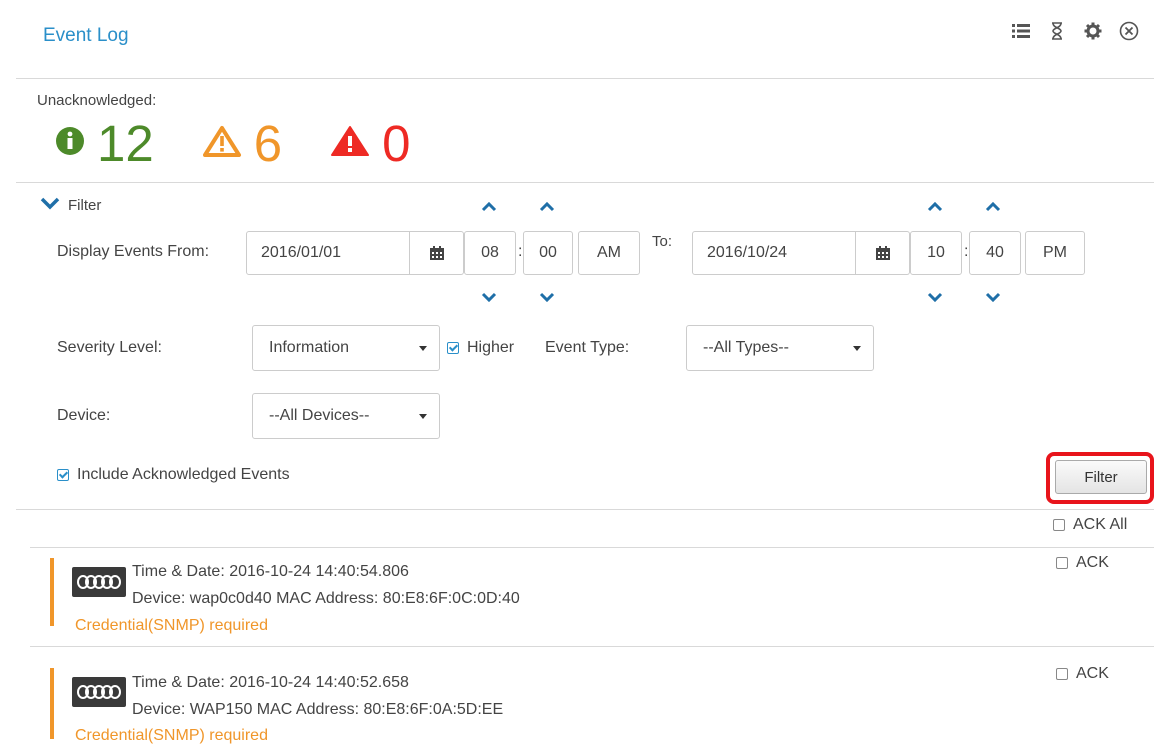 Image resolution: width=1154 pixels, height=745 pixels. Describe the element at coordinates (1059, 525) in the screenshot. I see `ack-all-checkbox` at that location.